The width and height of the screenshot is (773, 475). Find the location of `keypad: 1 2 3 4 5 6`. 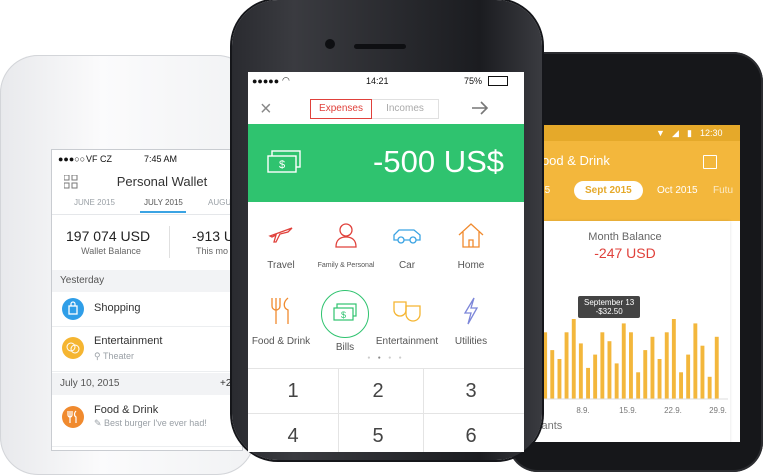

keypad: 1 2 3 4 5 6 is located at coordinates (386, 410).